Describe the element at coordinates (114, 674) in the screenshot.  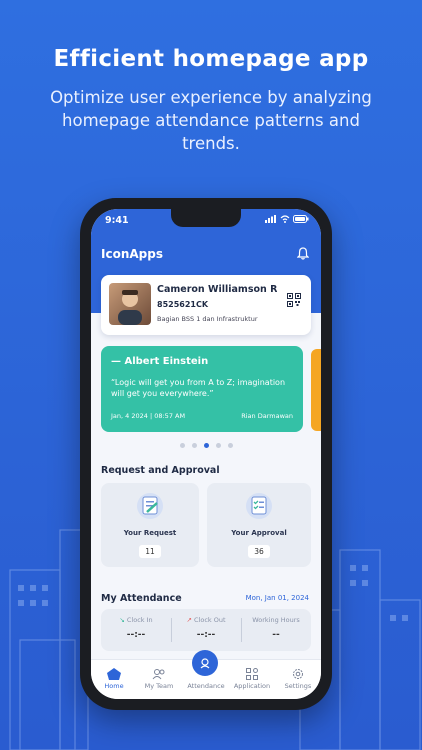
I see `home-icon` at that location.